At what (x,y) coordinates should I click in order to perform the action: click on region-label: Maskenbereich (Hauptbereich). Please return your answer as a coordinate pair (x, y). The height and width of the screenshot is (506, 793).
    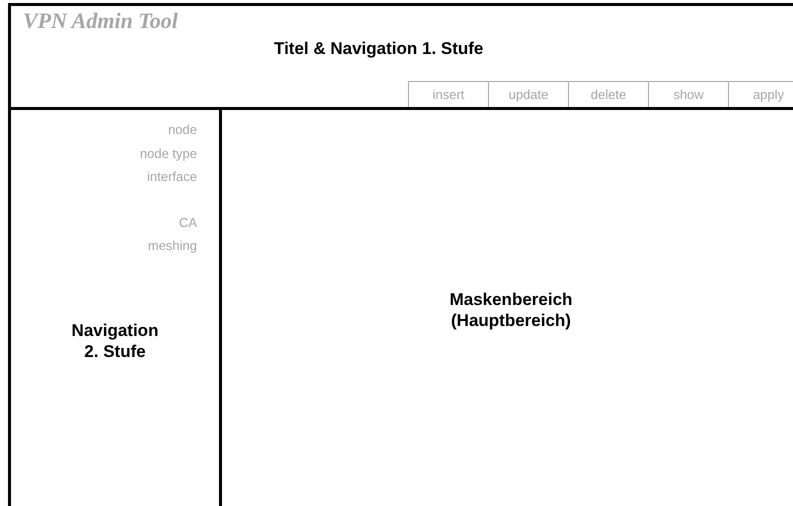
    Looking at the image, I should click on (511, 310).